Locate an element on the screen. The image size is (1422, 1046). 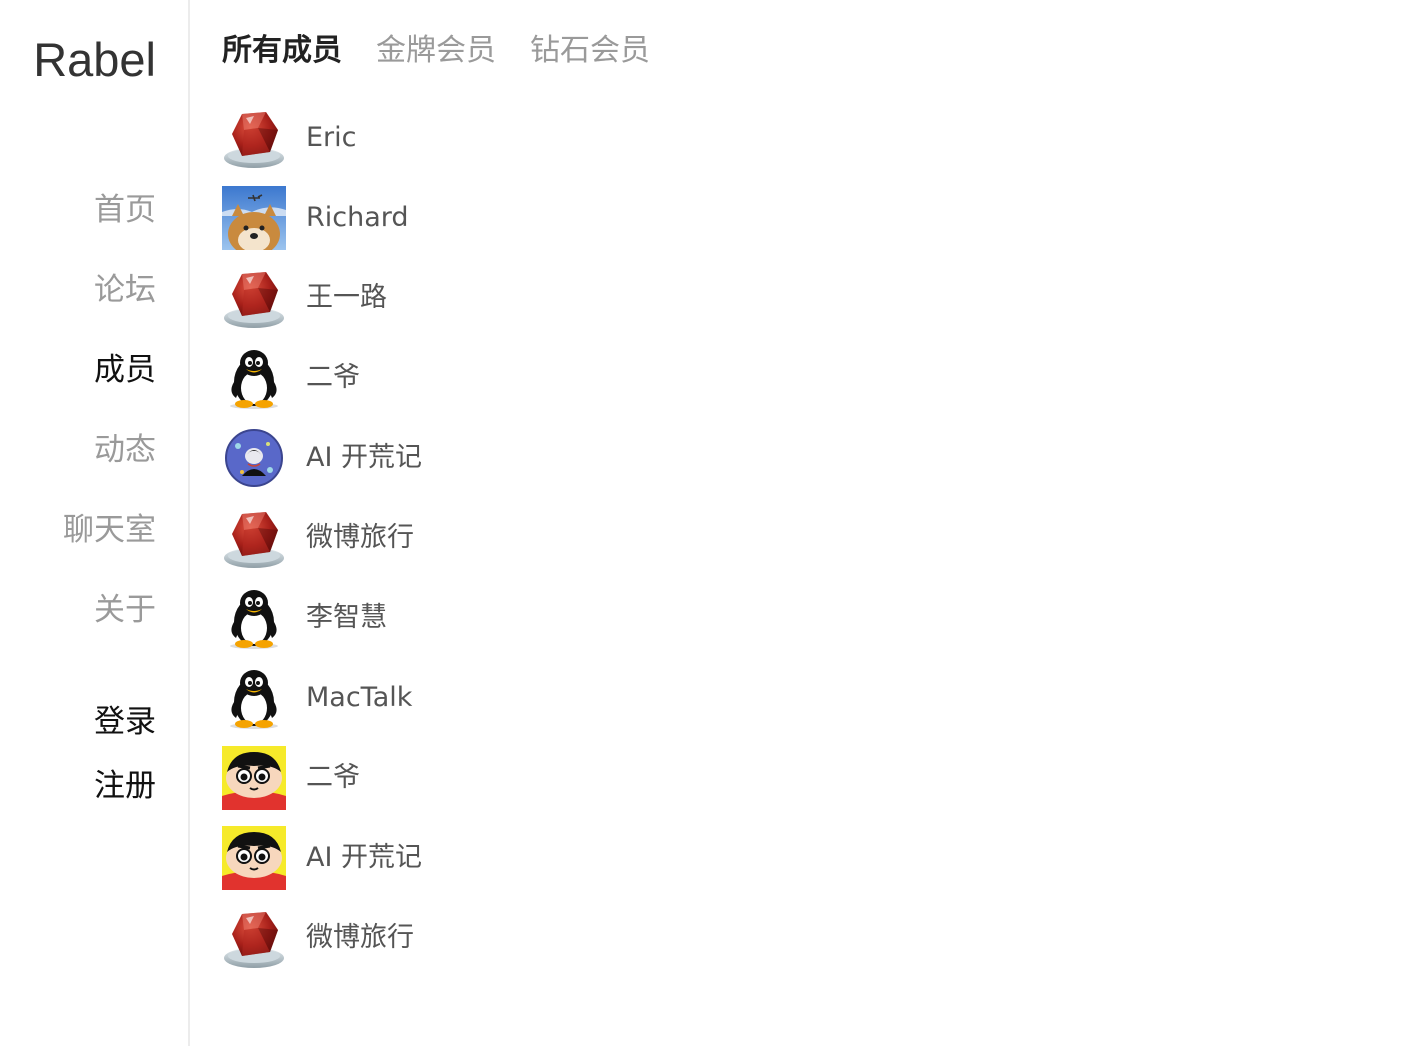
sidebar: Rabel 首页 论坛 成员 动态 聊天室 关于 登录 注册 is located at coordinates (95, 523).